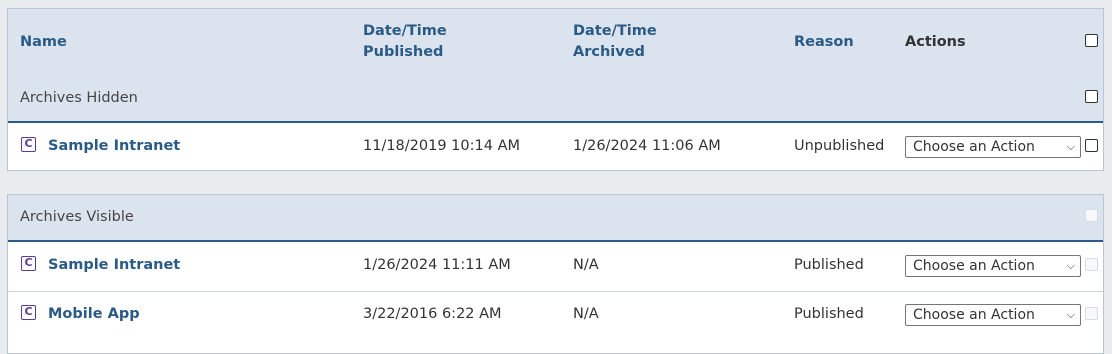 The image size is (1112, 354). I want to click on row-published: 11/18/2019 10:14 AM, so click(442, 146).